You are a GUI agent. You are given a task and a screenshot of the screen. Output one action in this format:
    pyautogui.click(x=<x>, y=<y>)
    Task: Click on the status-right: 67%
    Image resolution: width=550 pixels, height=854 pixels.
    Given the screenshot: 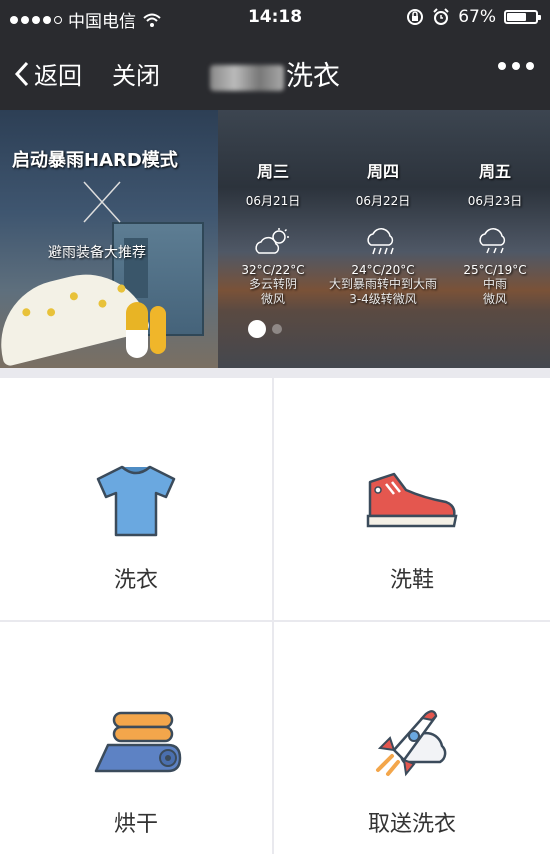 What is the action you would take?
    pyautogui.click(x=473, y=17)
    